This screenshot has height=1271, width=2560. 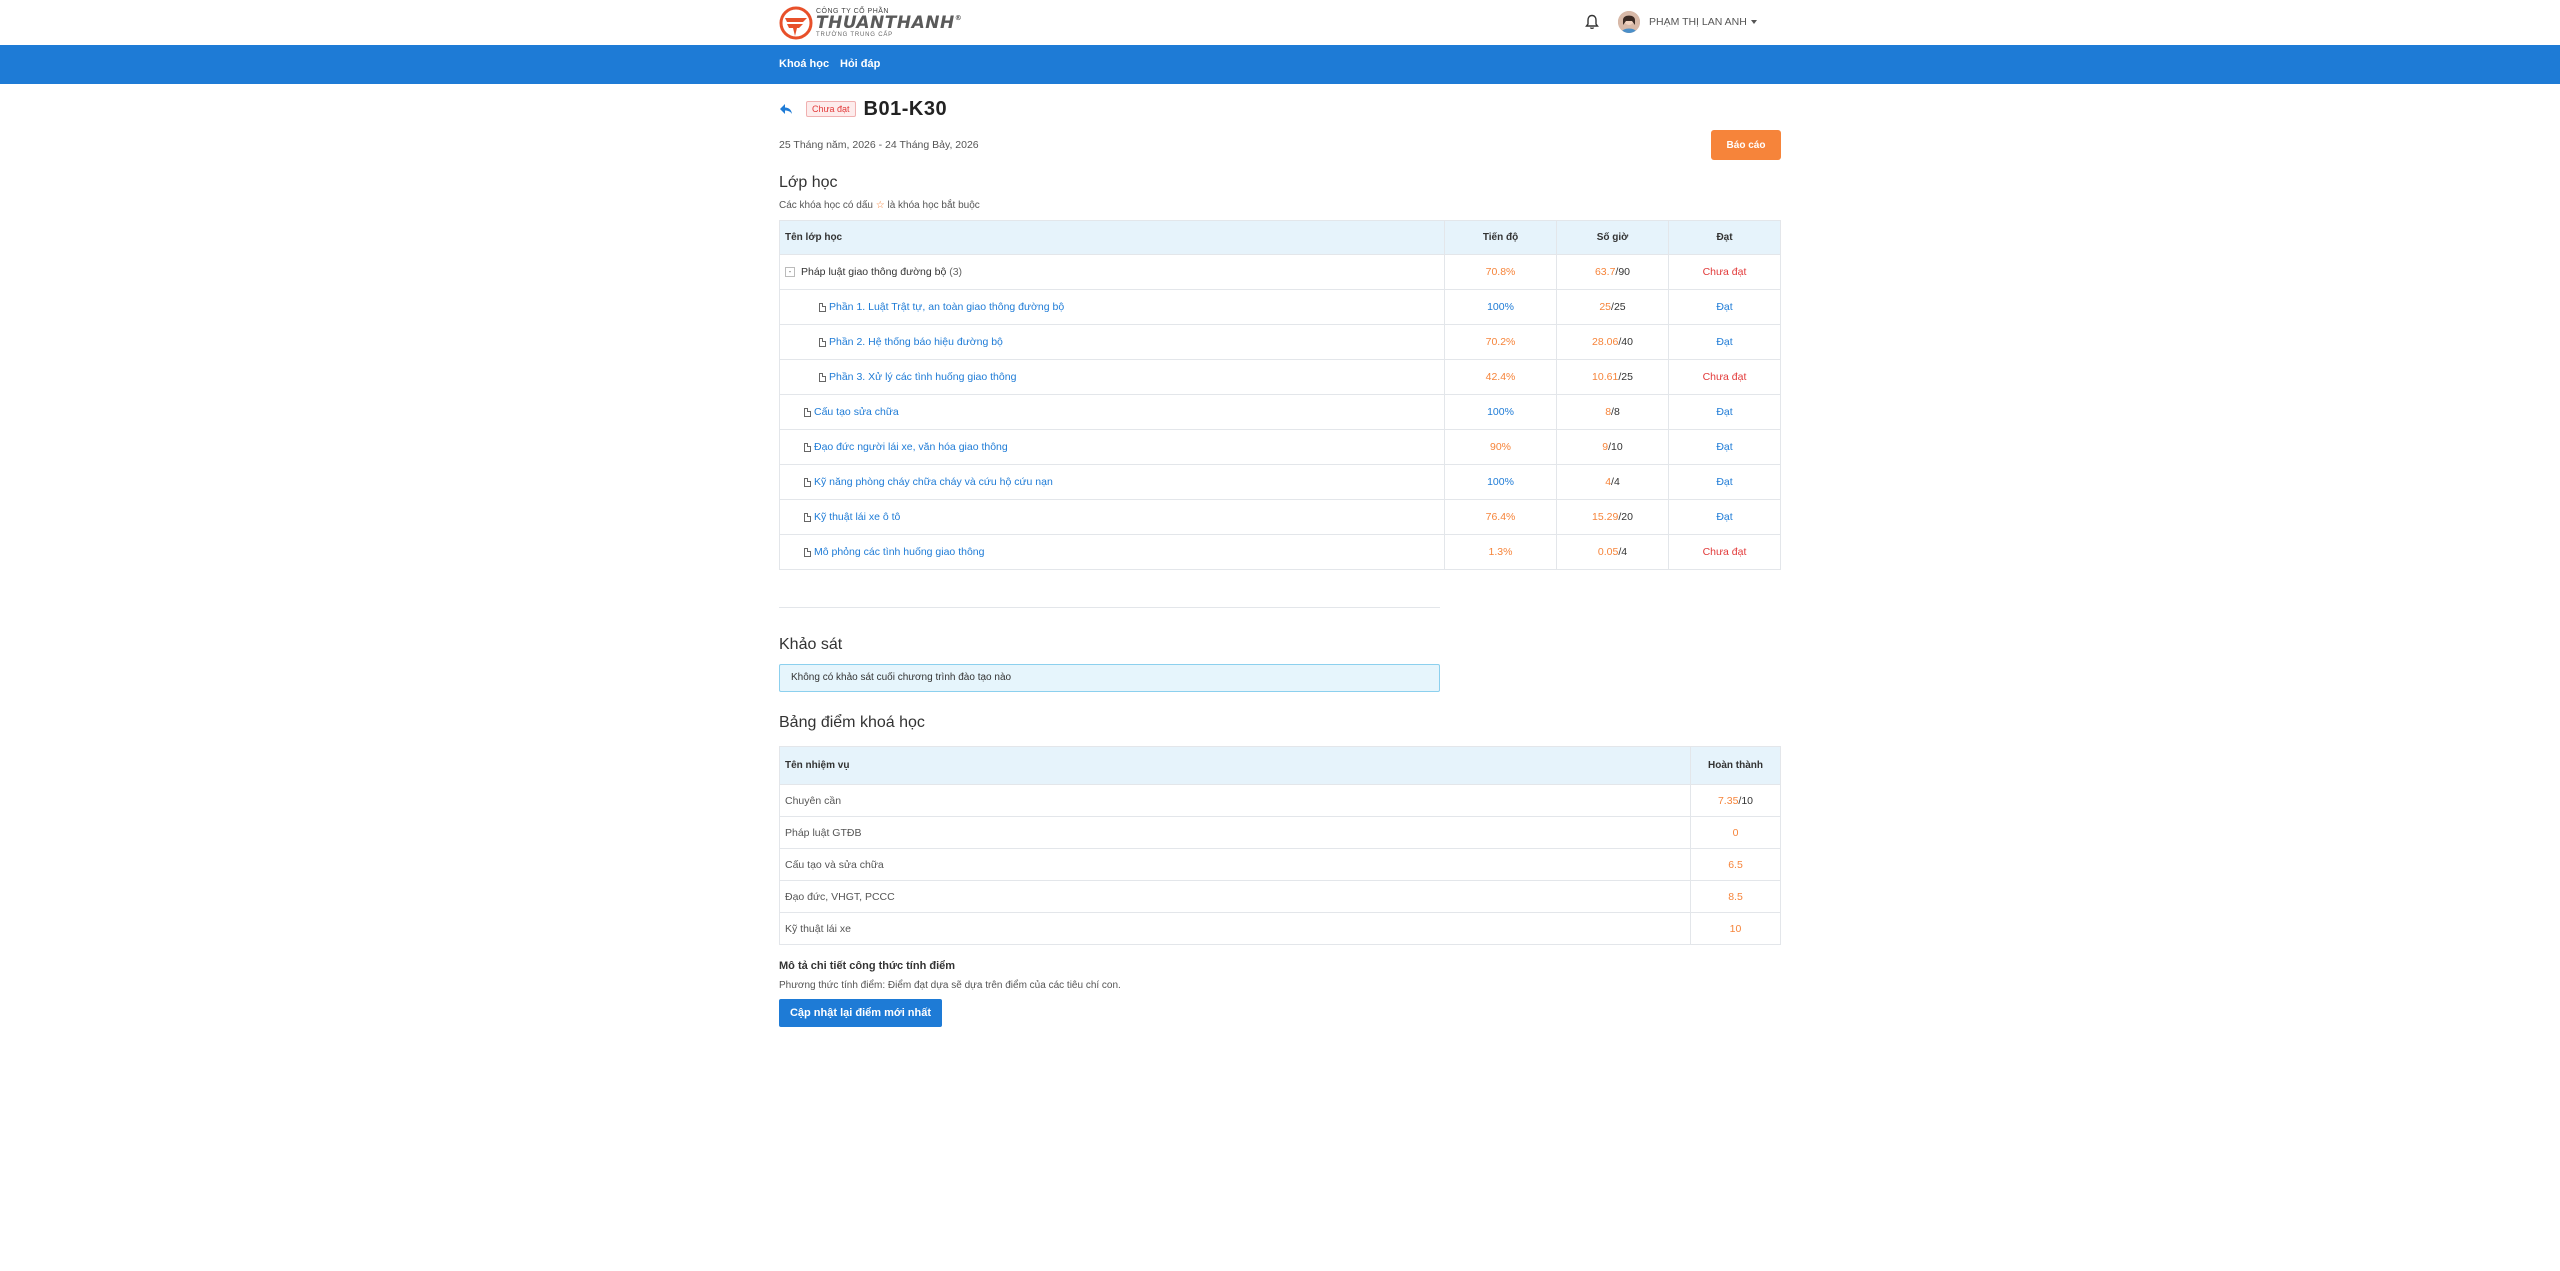 What do you see at coordinates (1112, 237) in the screenshot?
I see `column-header-name: Tên lớp học` at bounding box center [1112, 237].